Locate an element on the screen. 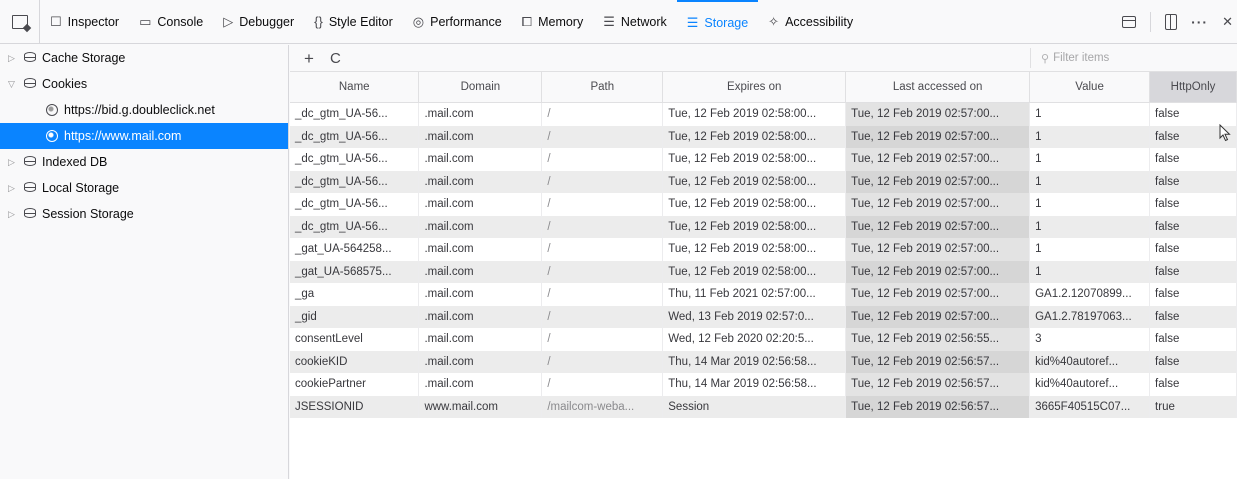  tree-item-local-storage: ▷ Local Storage is located at coordinates (144, 188).